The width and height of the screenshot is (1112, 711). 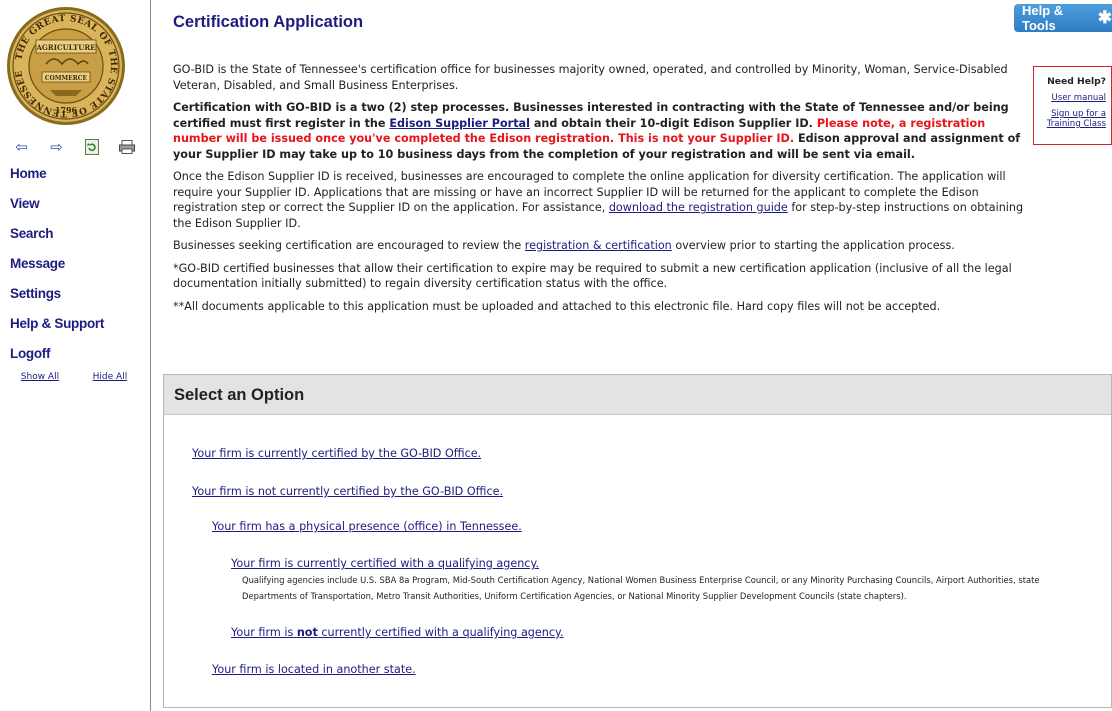 What do you see at coordinates (307, 632) in the screenshot?
I see `opt5-text-not: not` at bounding box center [307, 632].